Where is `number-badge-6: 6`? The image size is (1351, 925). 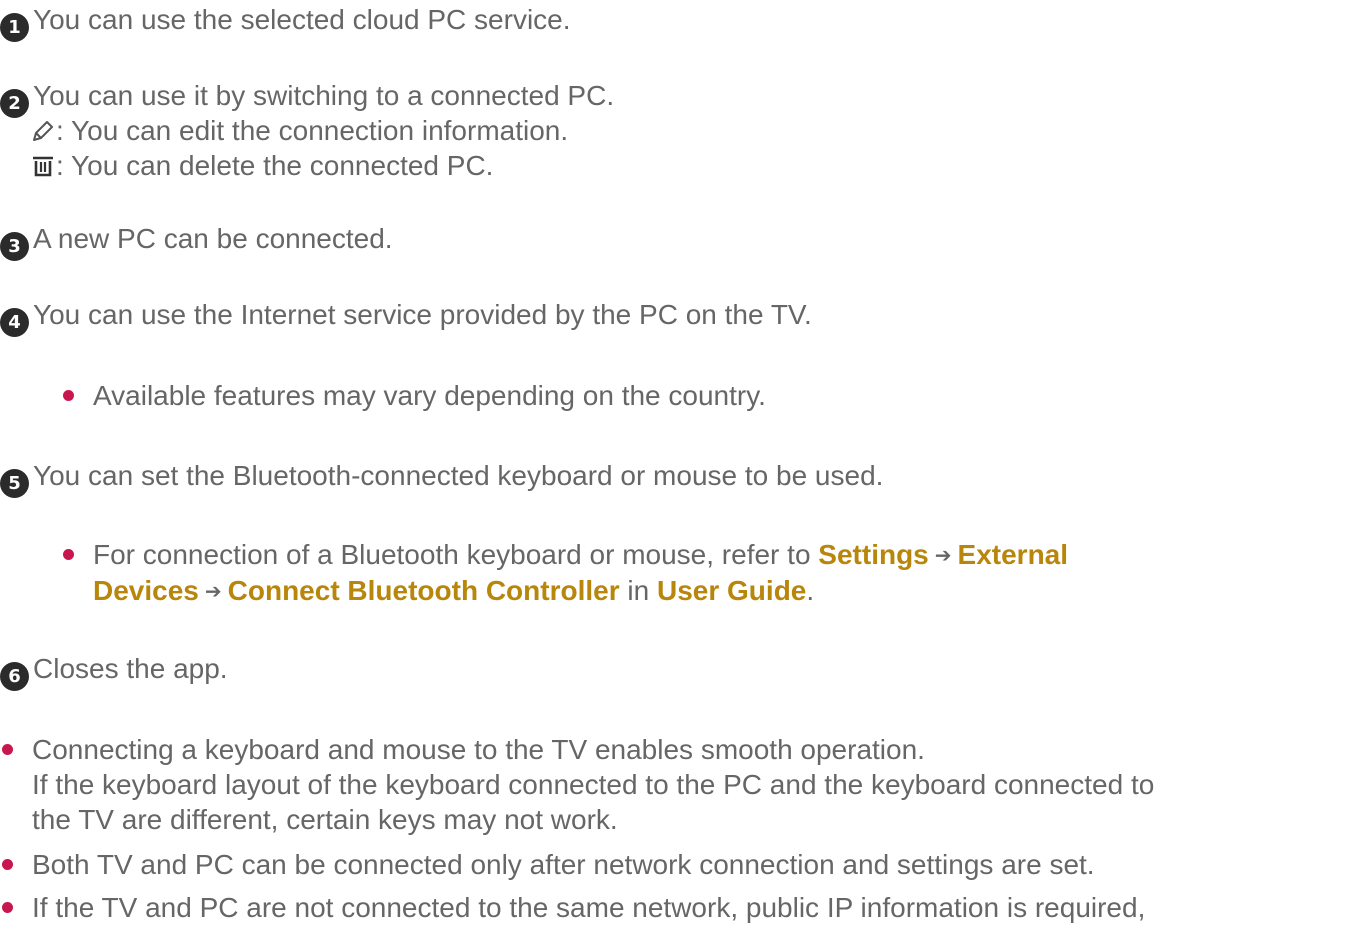
number-badge-6: 6 is located at coordinates (14, 676).